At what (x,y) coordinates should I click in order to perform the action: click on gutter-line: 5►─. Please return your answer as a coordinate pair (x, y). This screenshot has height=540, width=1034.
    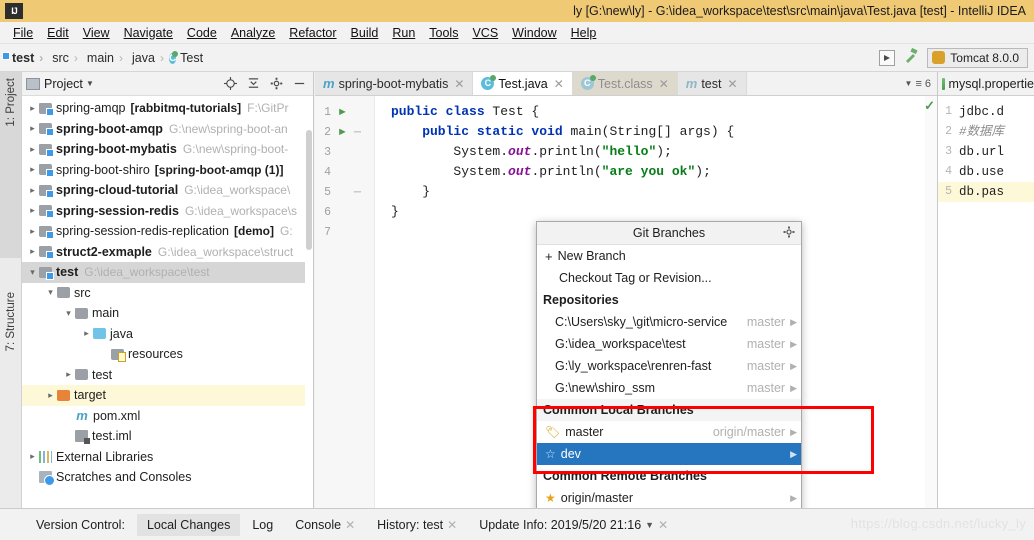
    Looking at the image, I should click on (344, 192).